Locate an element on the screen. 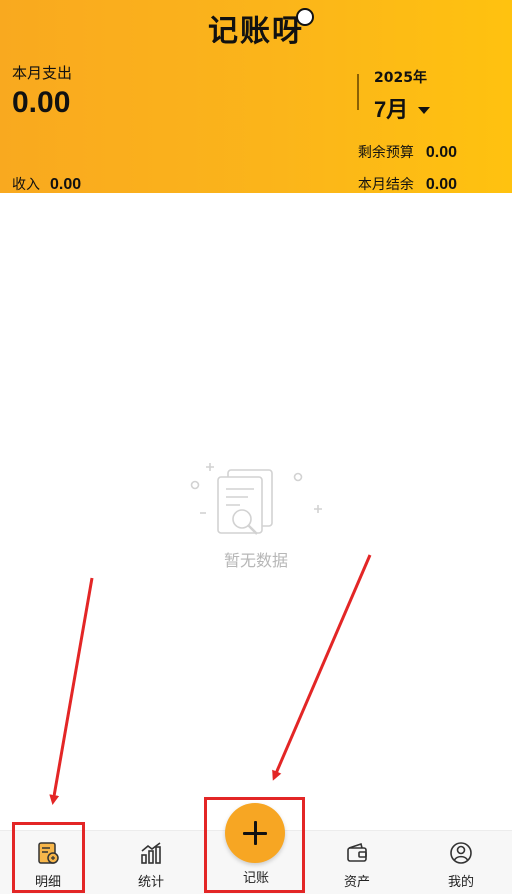  profile-icon is located at coordinates (461, 853).